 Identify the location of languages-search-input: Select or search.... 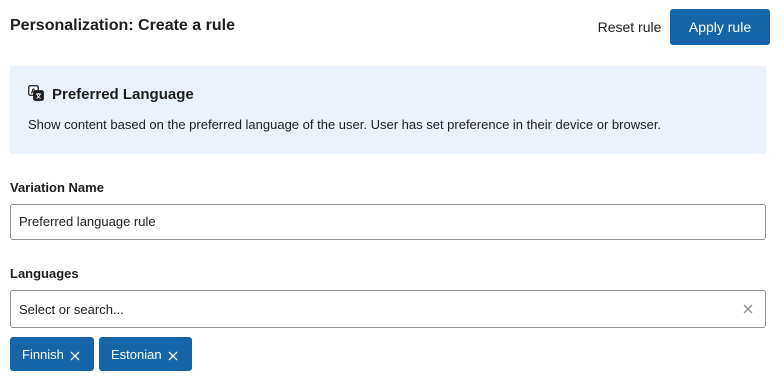
(388, 309).